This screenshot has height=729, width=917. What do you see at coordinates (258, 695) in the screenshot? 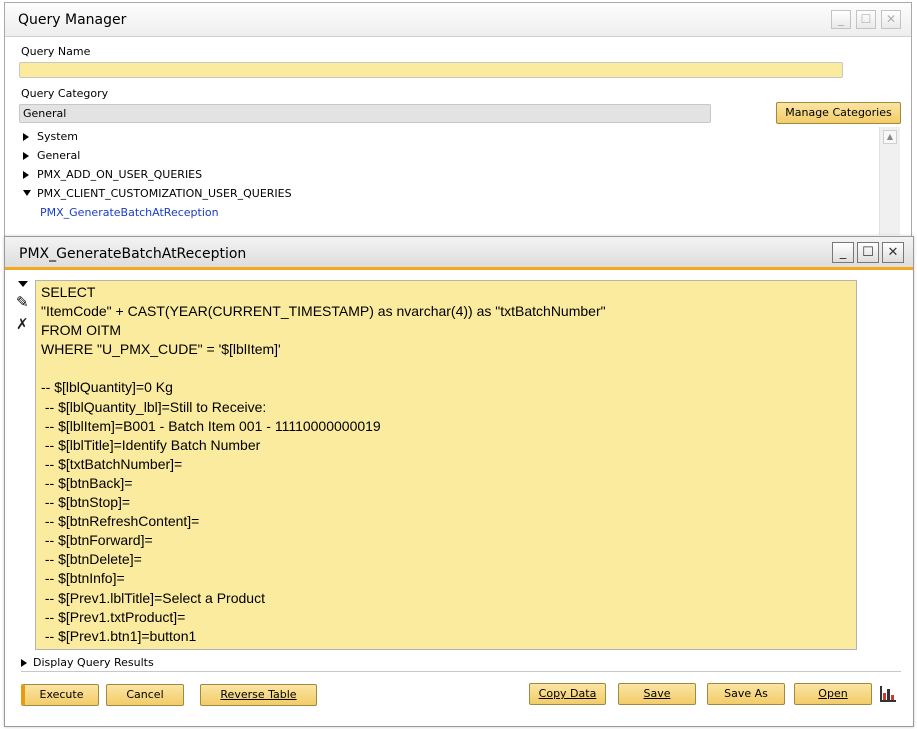
I see `reverse-table-button: Reverse Table` at bounding box center [258, 695].